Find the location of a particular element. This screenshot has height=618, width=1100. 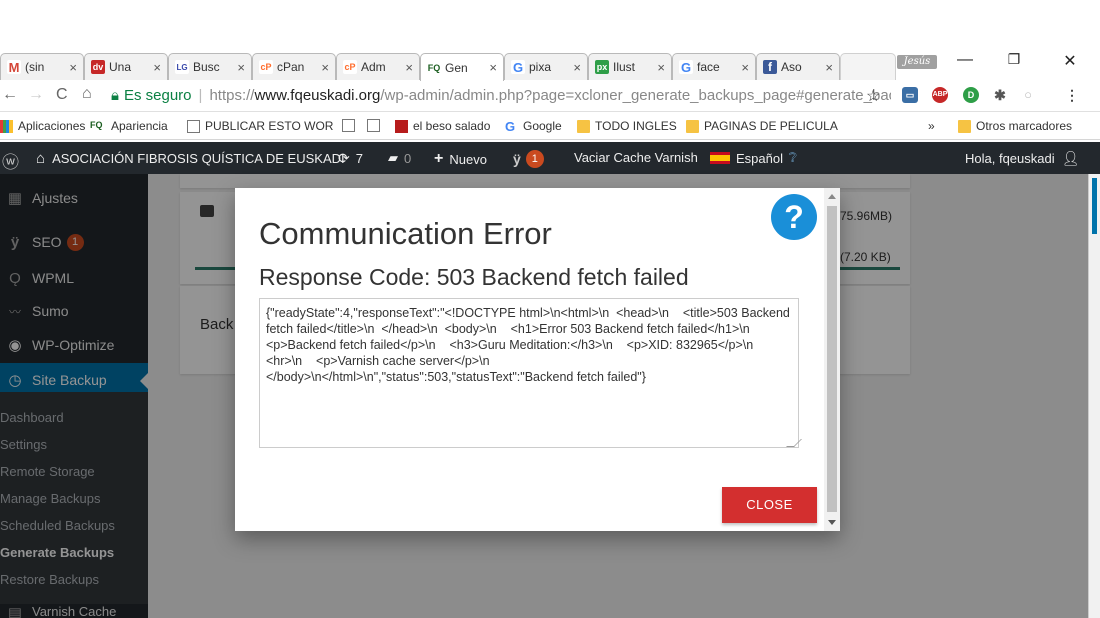

help-icon: ❔︎ is located at coordinates (792, 157).